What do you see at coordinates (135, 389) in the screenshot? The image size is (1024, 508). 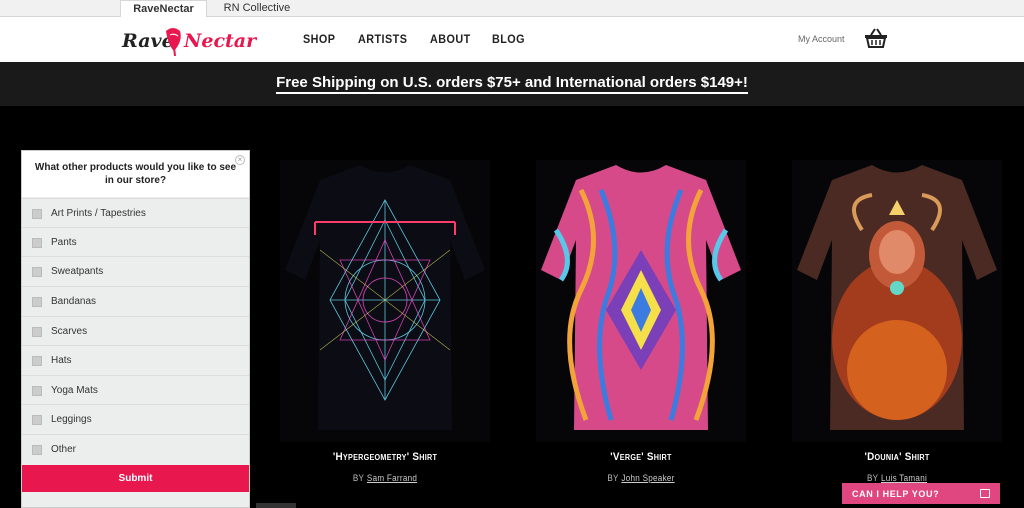 I see `survey-option: Yoga Mats` at bounding box center [135, 389].